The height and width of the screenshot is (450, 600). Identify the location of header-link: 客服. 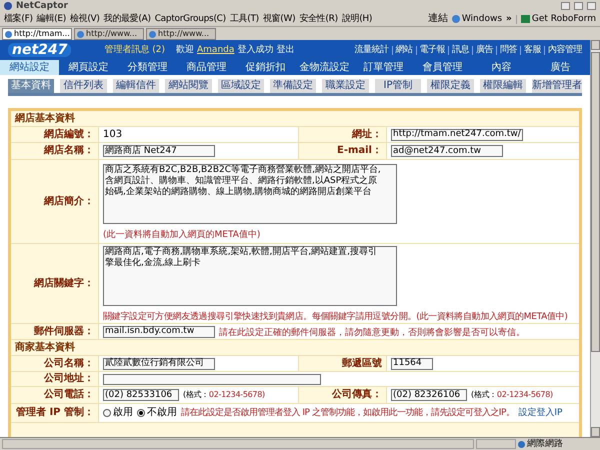
(534, 50).